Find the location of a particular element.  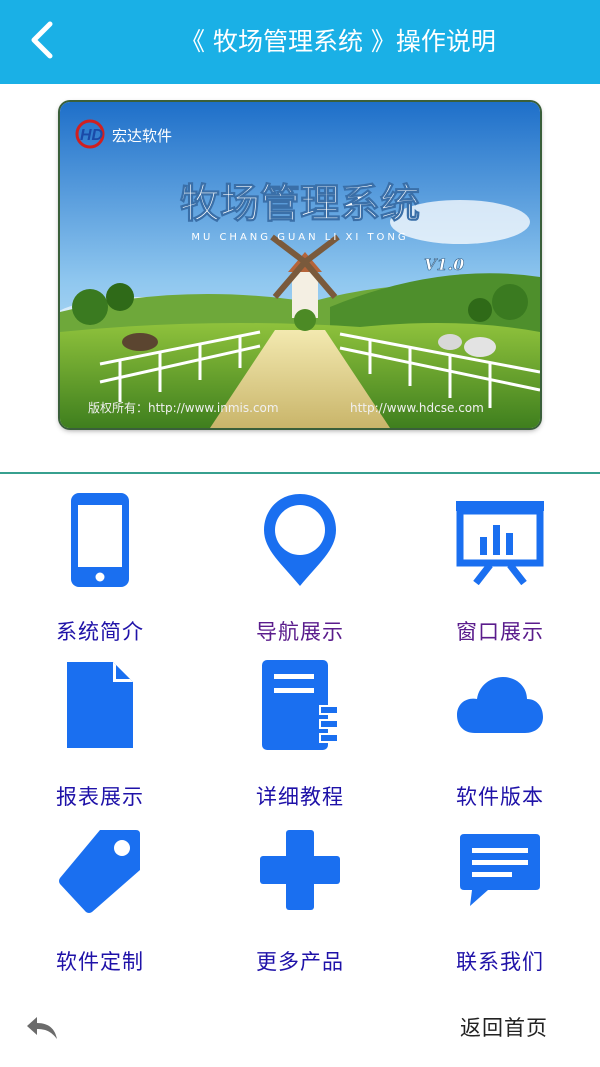

map-pin-icon is located at coordinates (300, 540).